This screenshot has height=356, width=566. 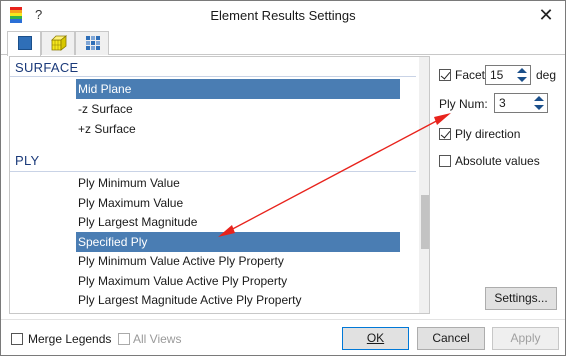 I want to click on list-item-minus-z-surface: -z Surface, so click(x=238, y=109).